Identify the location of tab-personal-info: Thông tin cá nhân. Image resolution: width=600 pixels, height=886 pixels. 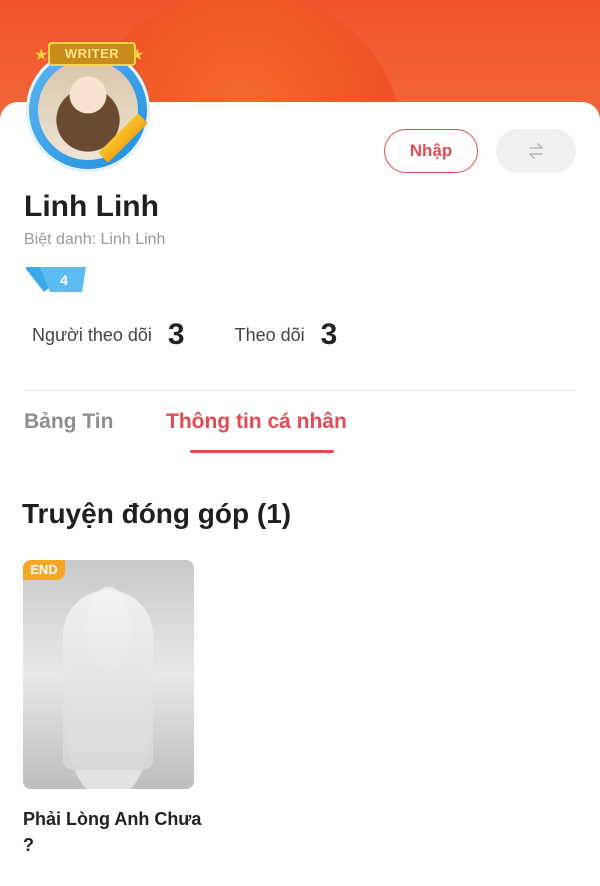
(256, 422).